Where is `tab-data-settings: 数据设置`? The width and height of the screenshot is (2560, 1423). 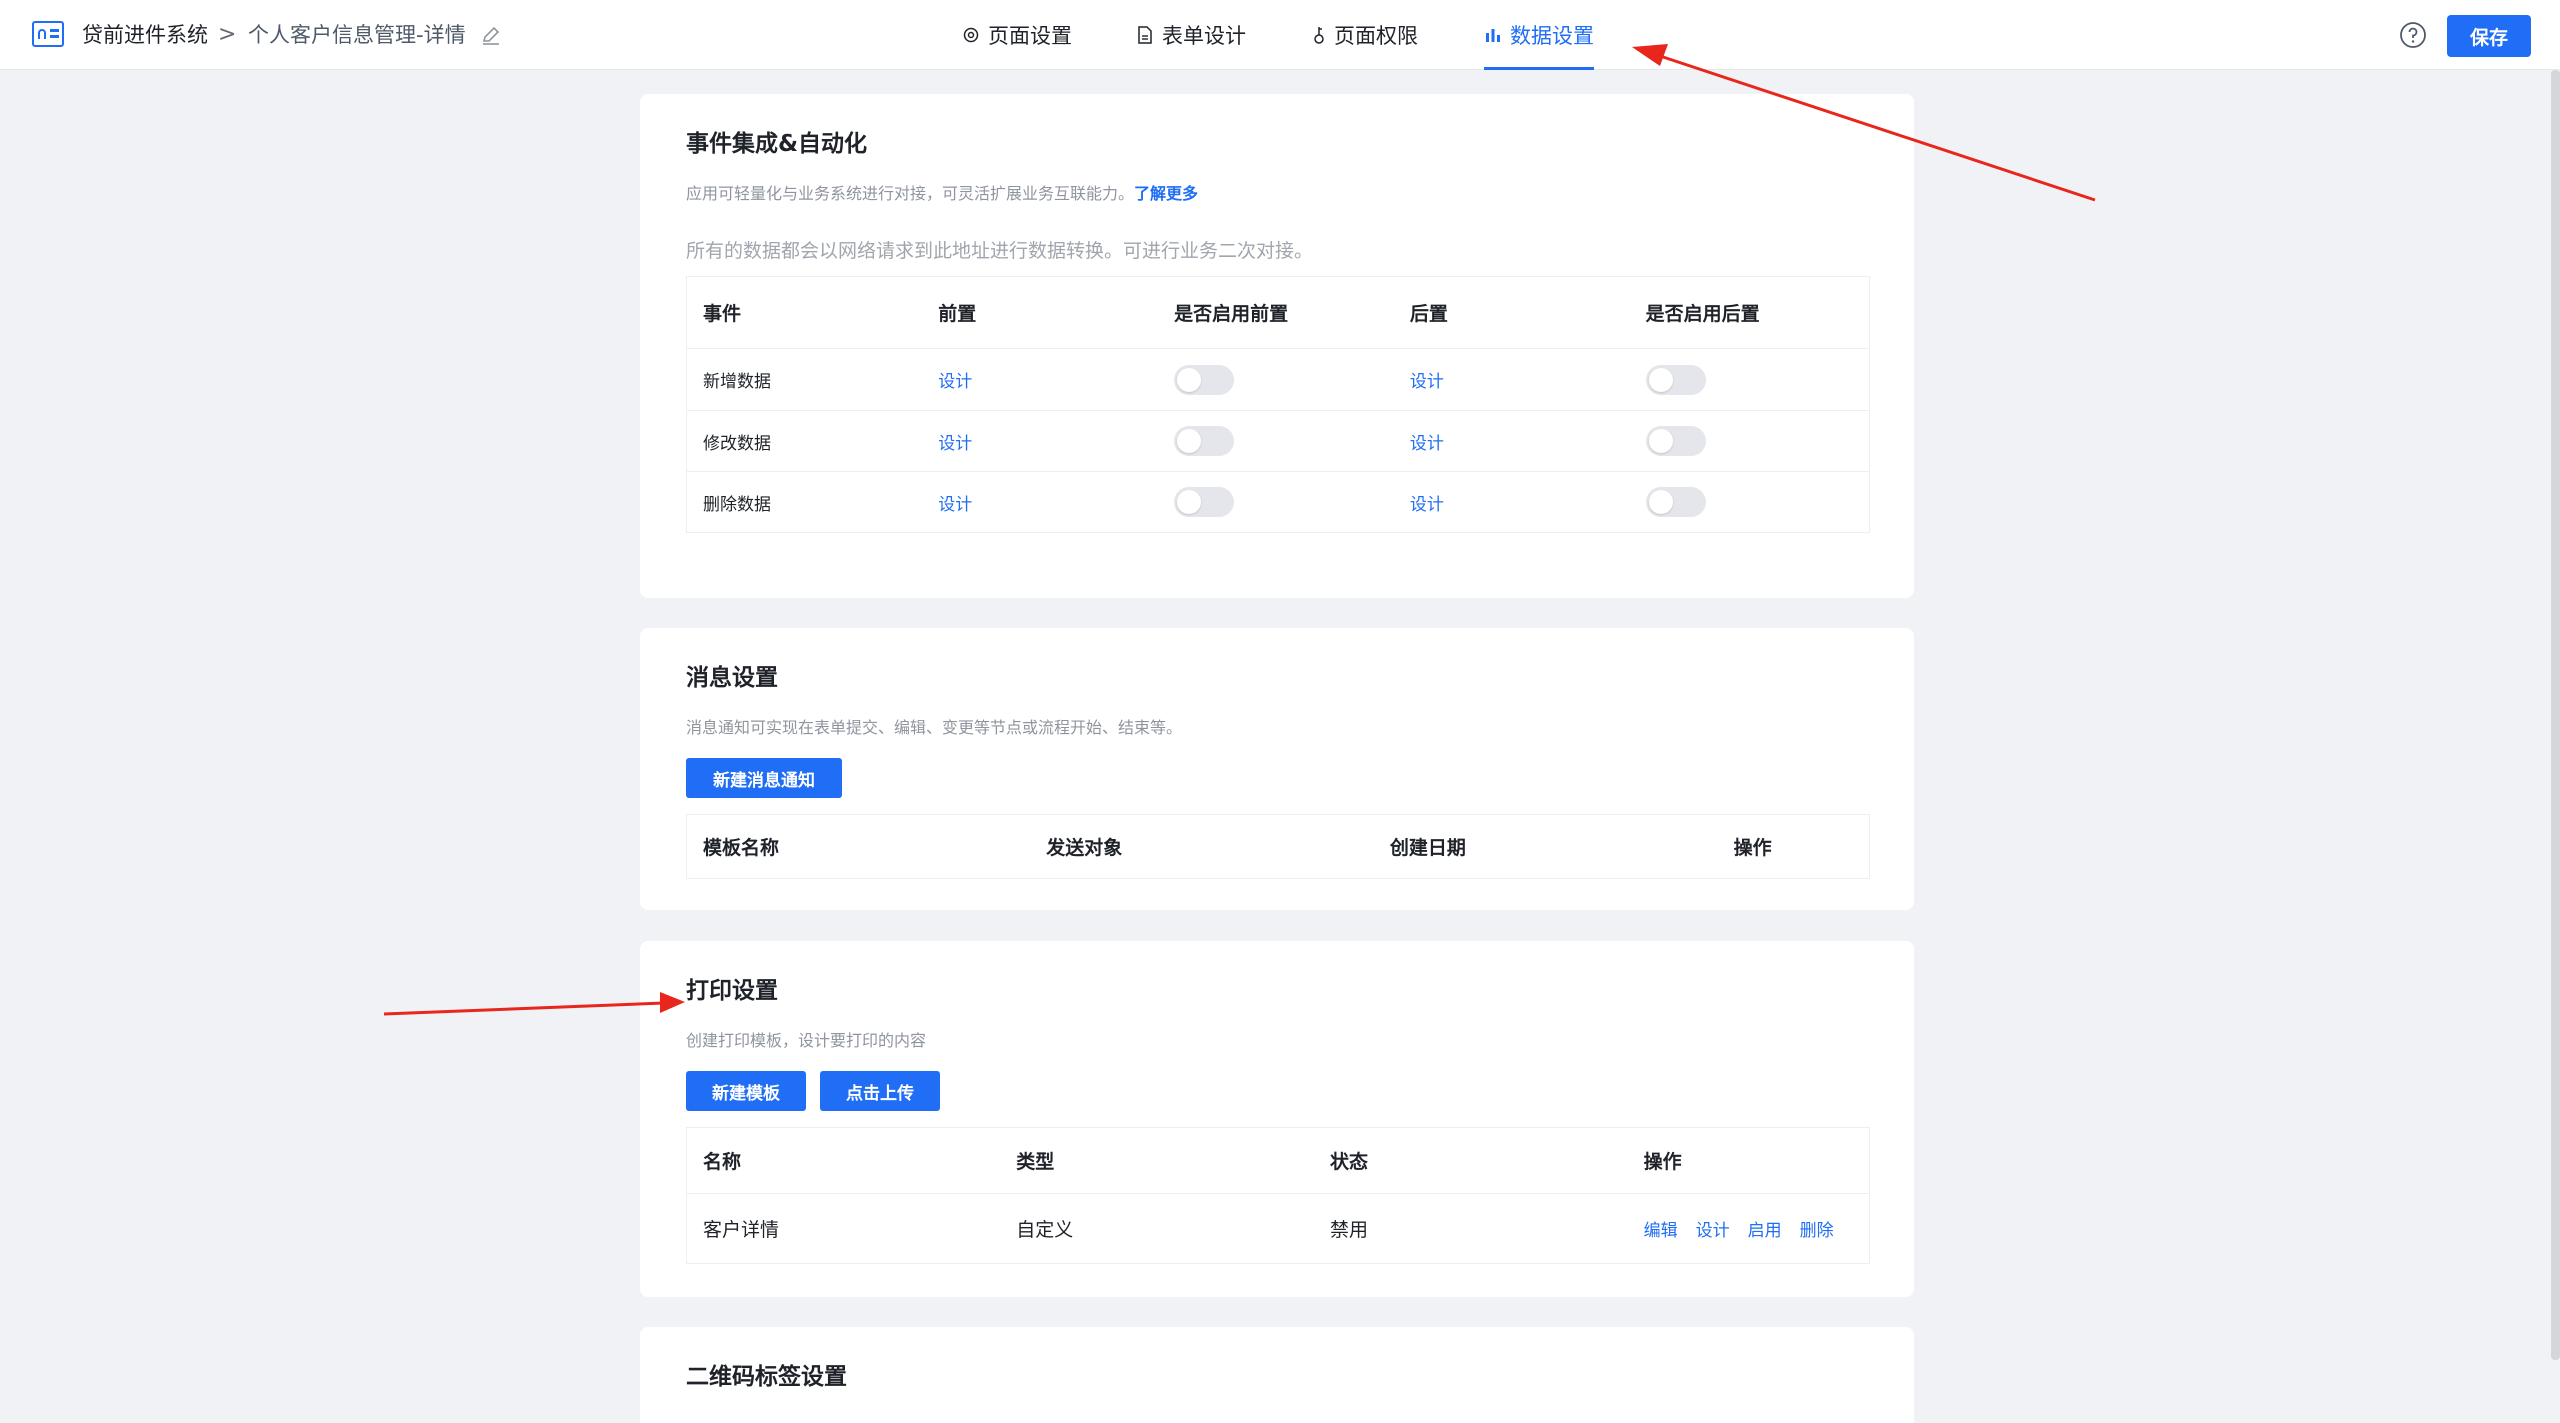
tab-data-settings: 数据设置 is located at coordinates (1539, 35).